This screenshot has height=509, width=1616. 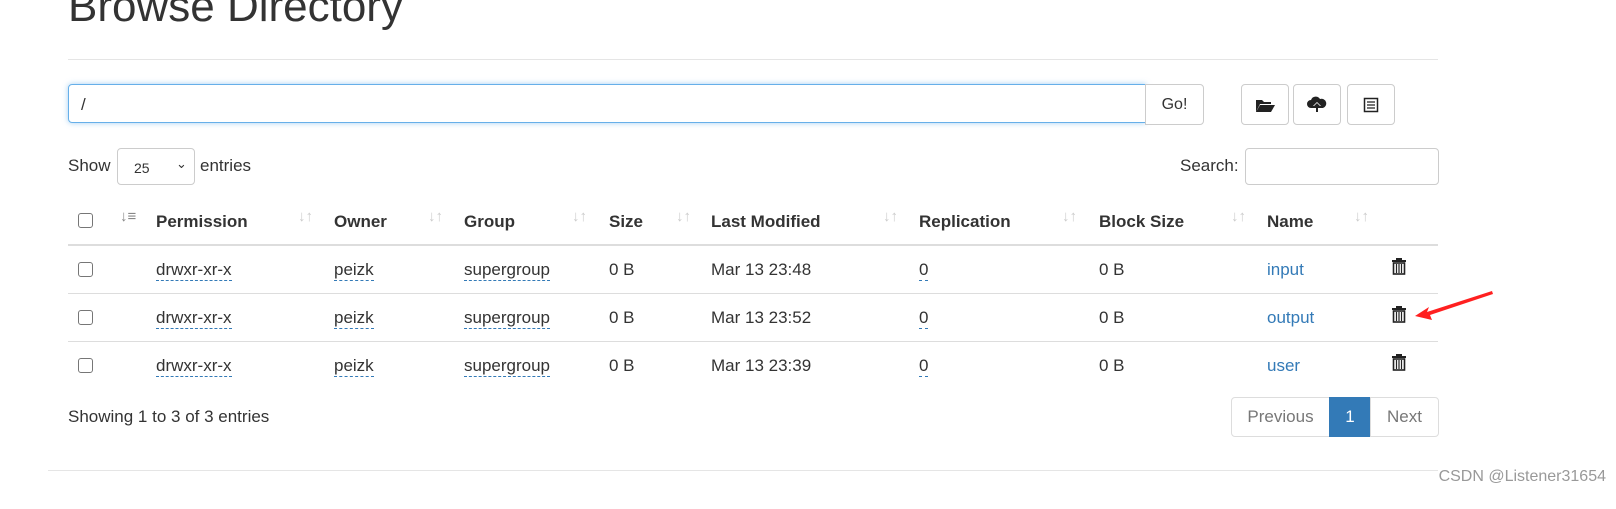 What do you see at coordinates (1290, 318) in the screenshot?
I see `name-link: output` at bounding box center [1290, 318].